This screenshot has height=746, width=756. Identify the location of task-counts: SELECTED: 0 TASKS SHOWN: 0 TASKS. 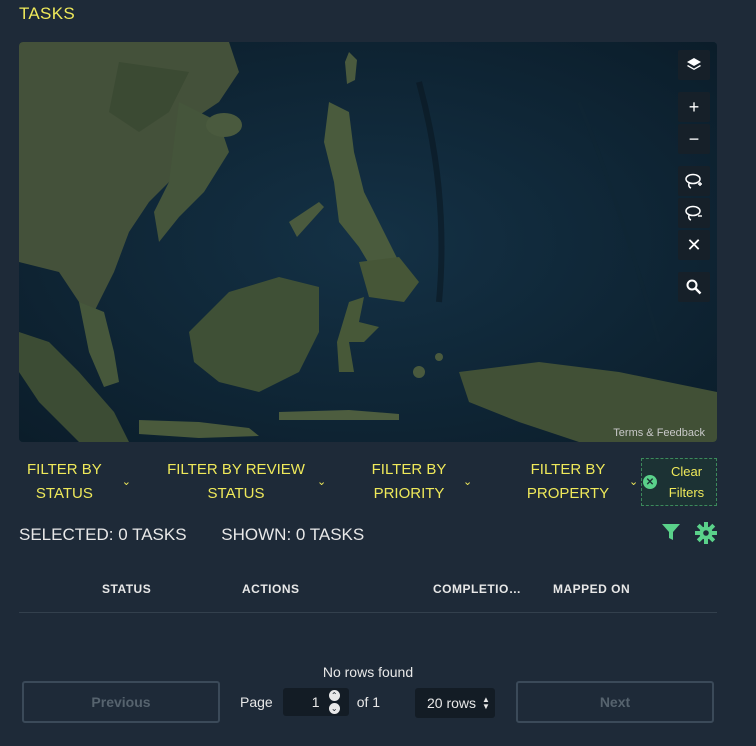
(206, 535).